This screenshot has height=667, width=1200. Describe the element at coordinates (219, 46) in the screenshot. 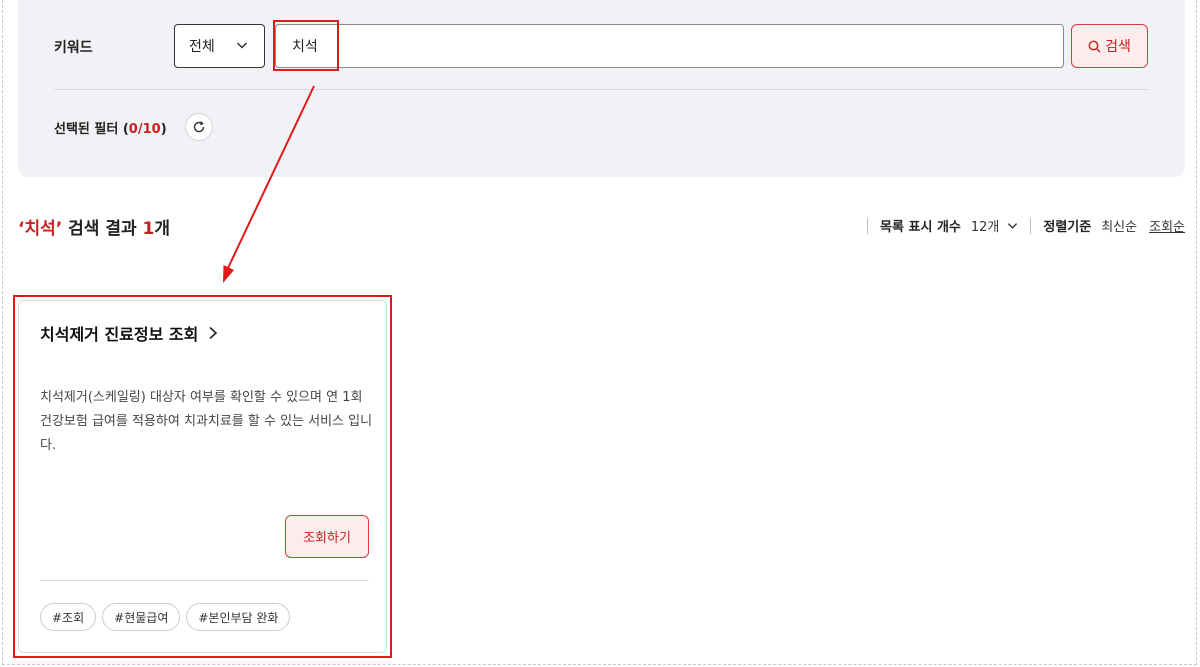

I see `scope-select: 전체` at that location.